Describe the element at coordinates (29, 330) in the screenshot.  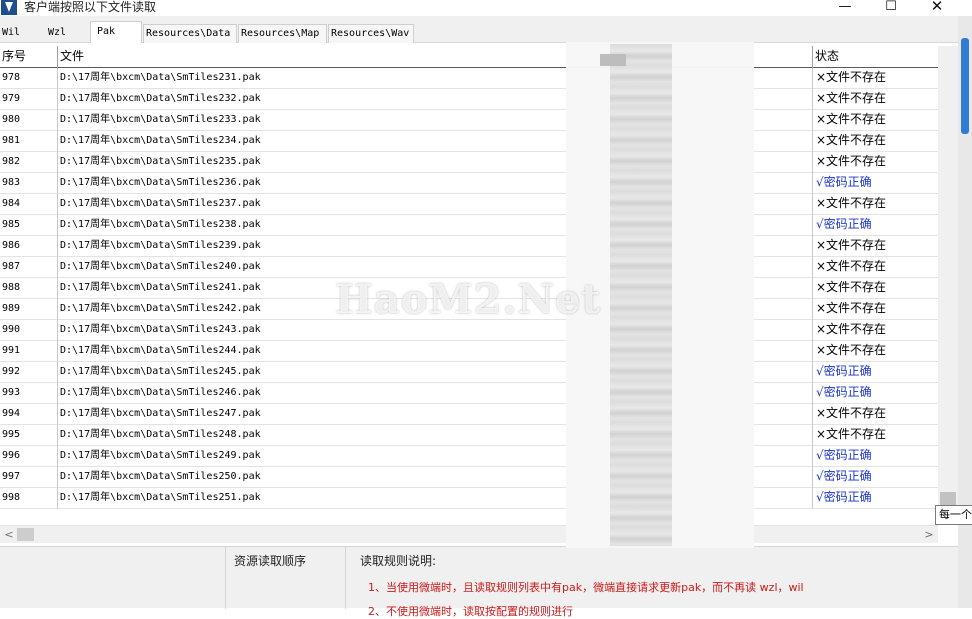
I see `row-no: 990` at that location.